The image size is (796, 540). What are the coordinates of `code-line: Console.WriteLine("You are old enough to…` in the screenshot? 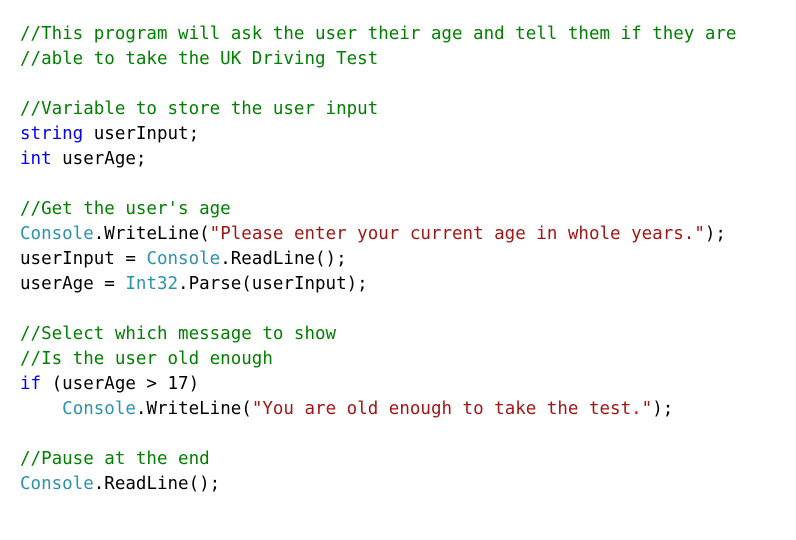 It's located at (408, 409).